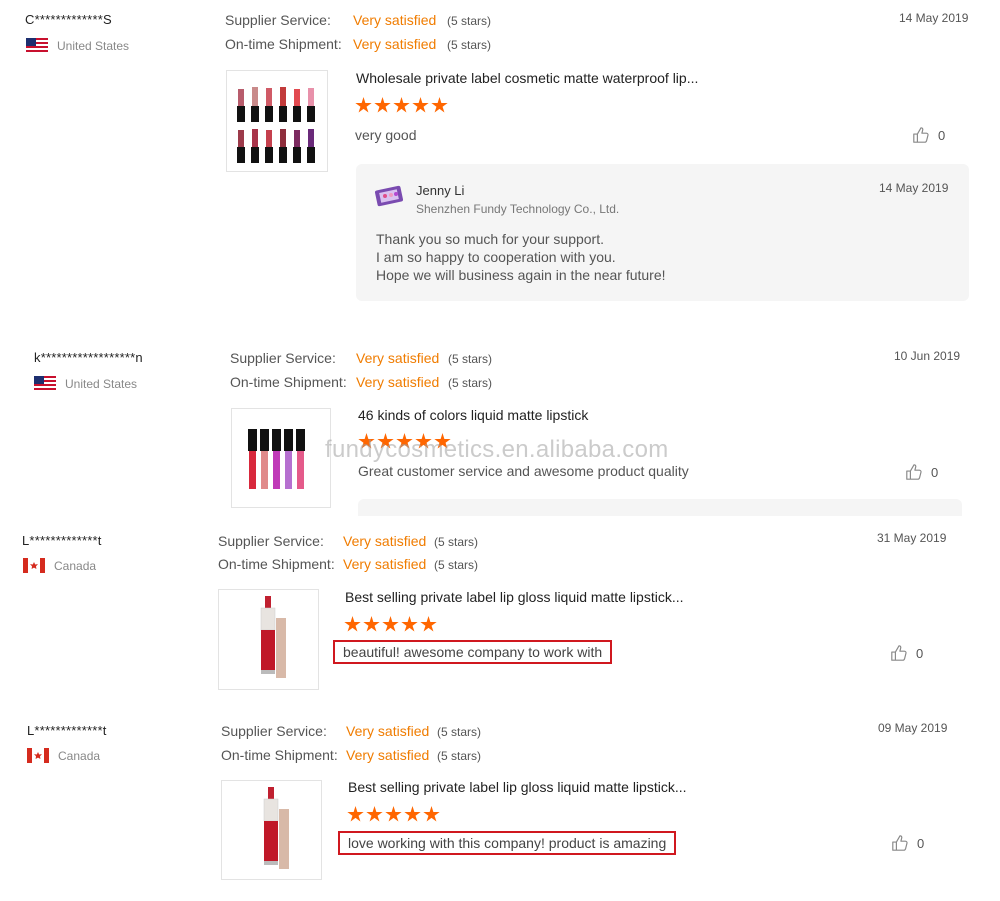  What do you see at coordinates (276, 459) in the screenshot?
I see `liquid-lipstick-set-image` at bounding box center [276, 459].